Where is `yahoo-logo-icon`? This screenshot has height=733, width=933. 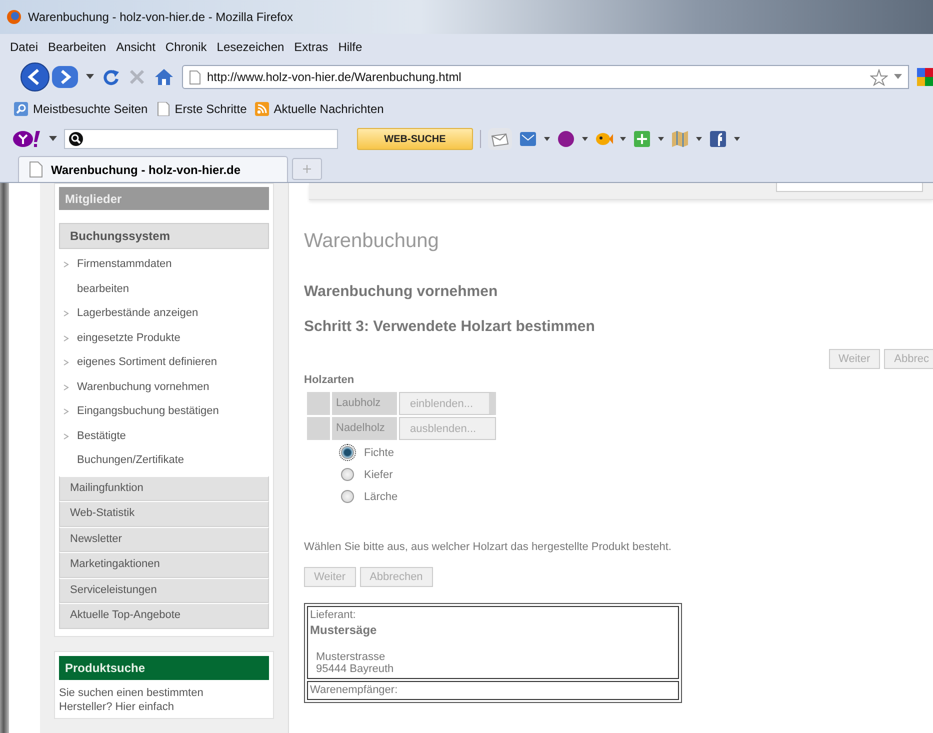
yahoo-logo-icon is located at coordinates (27, 139).